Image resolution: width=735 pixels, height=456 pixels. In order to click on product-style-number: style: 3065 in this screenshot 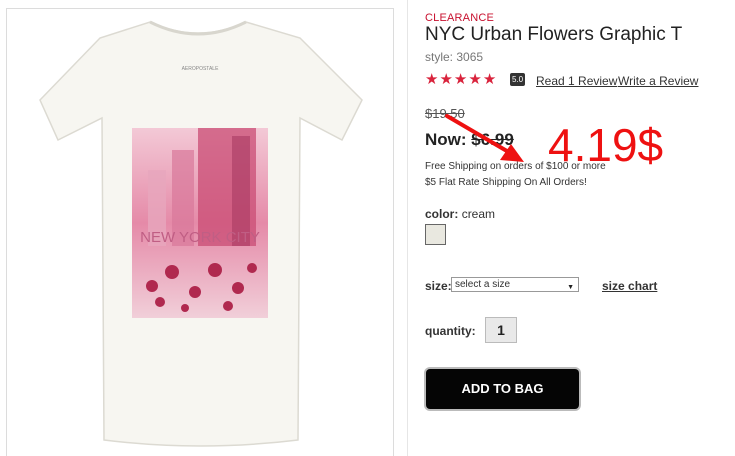, I will do `click(454, 57)`.